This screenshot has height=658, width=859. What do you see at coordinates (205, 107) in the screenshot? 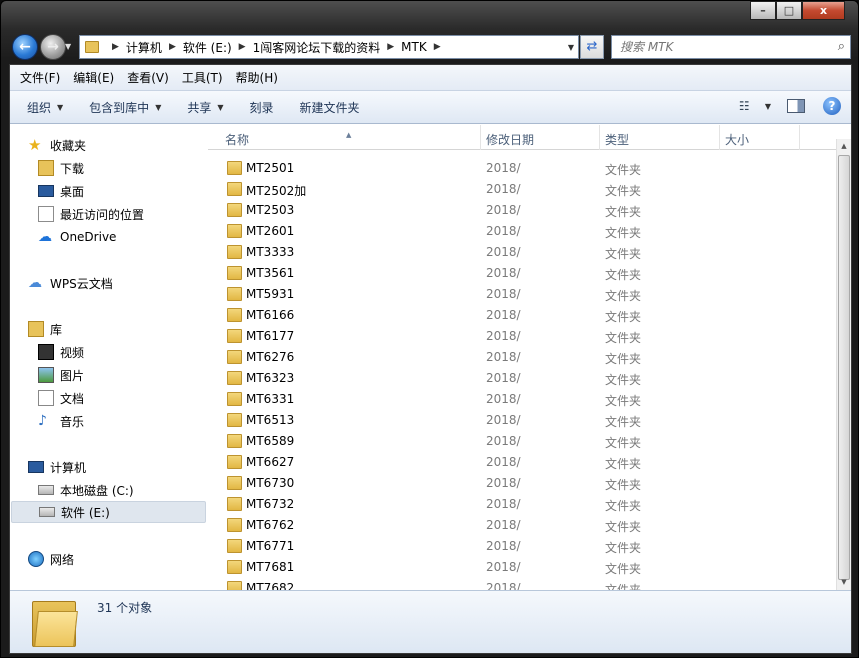
I see `share-button: 共享 ▼` at bounding box center [205, 107].